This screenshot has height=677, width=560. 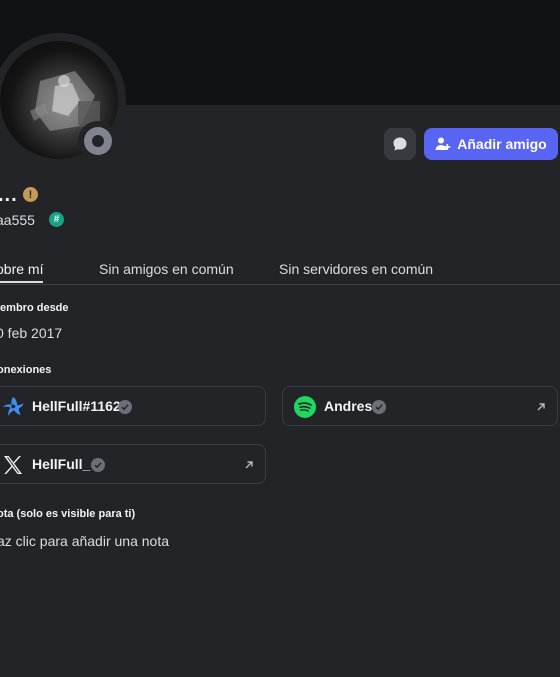 I want to click on connection-card: HellFull#1162, so click(x=133, y=406).